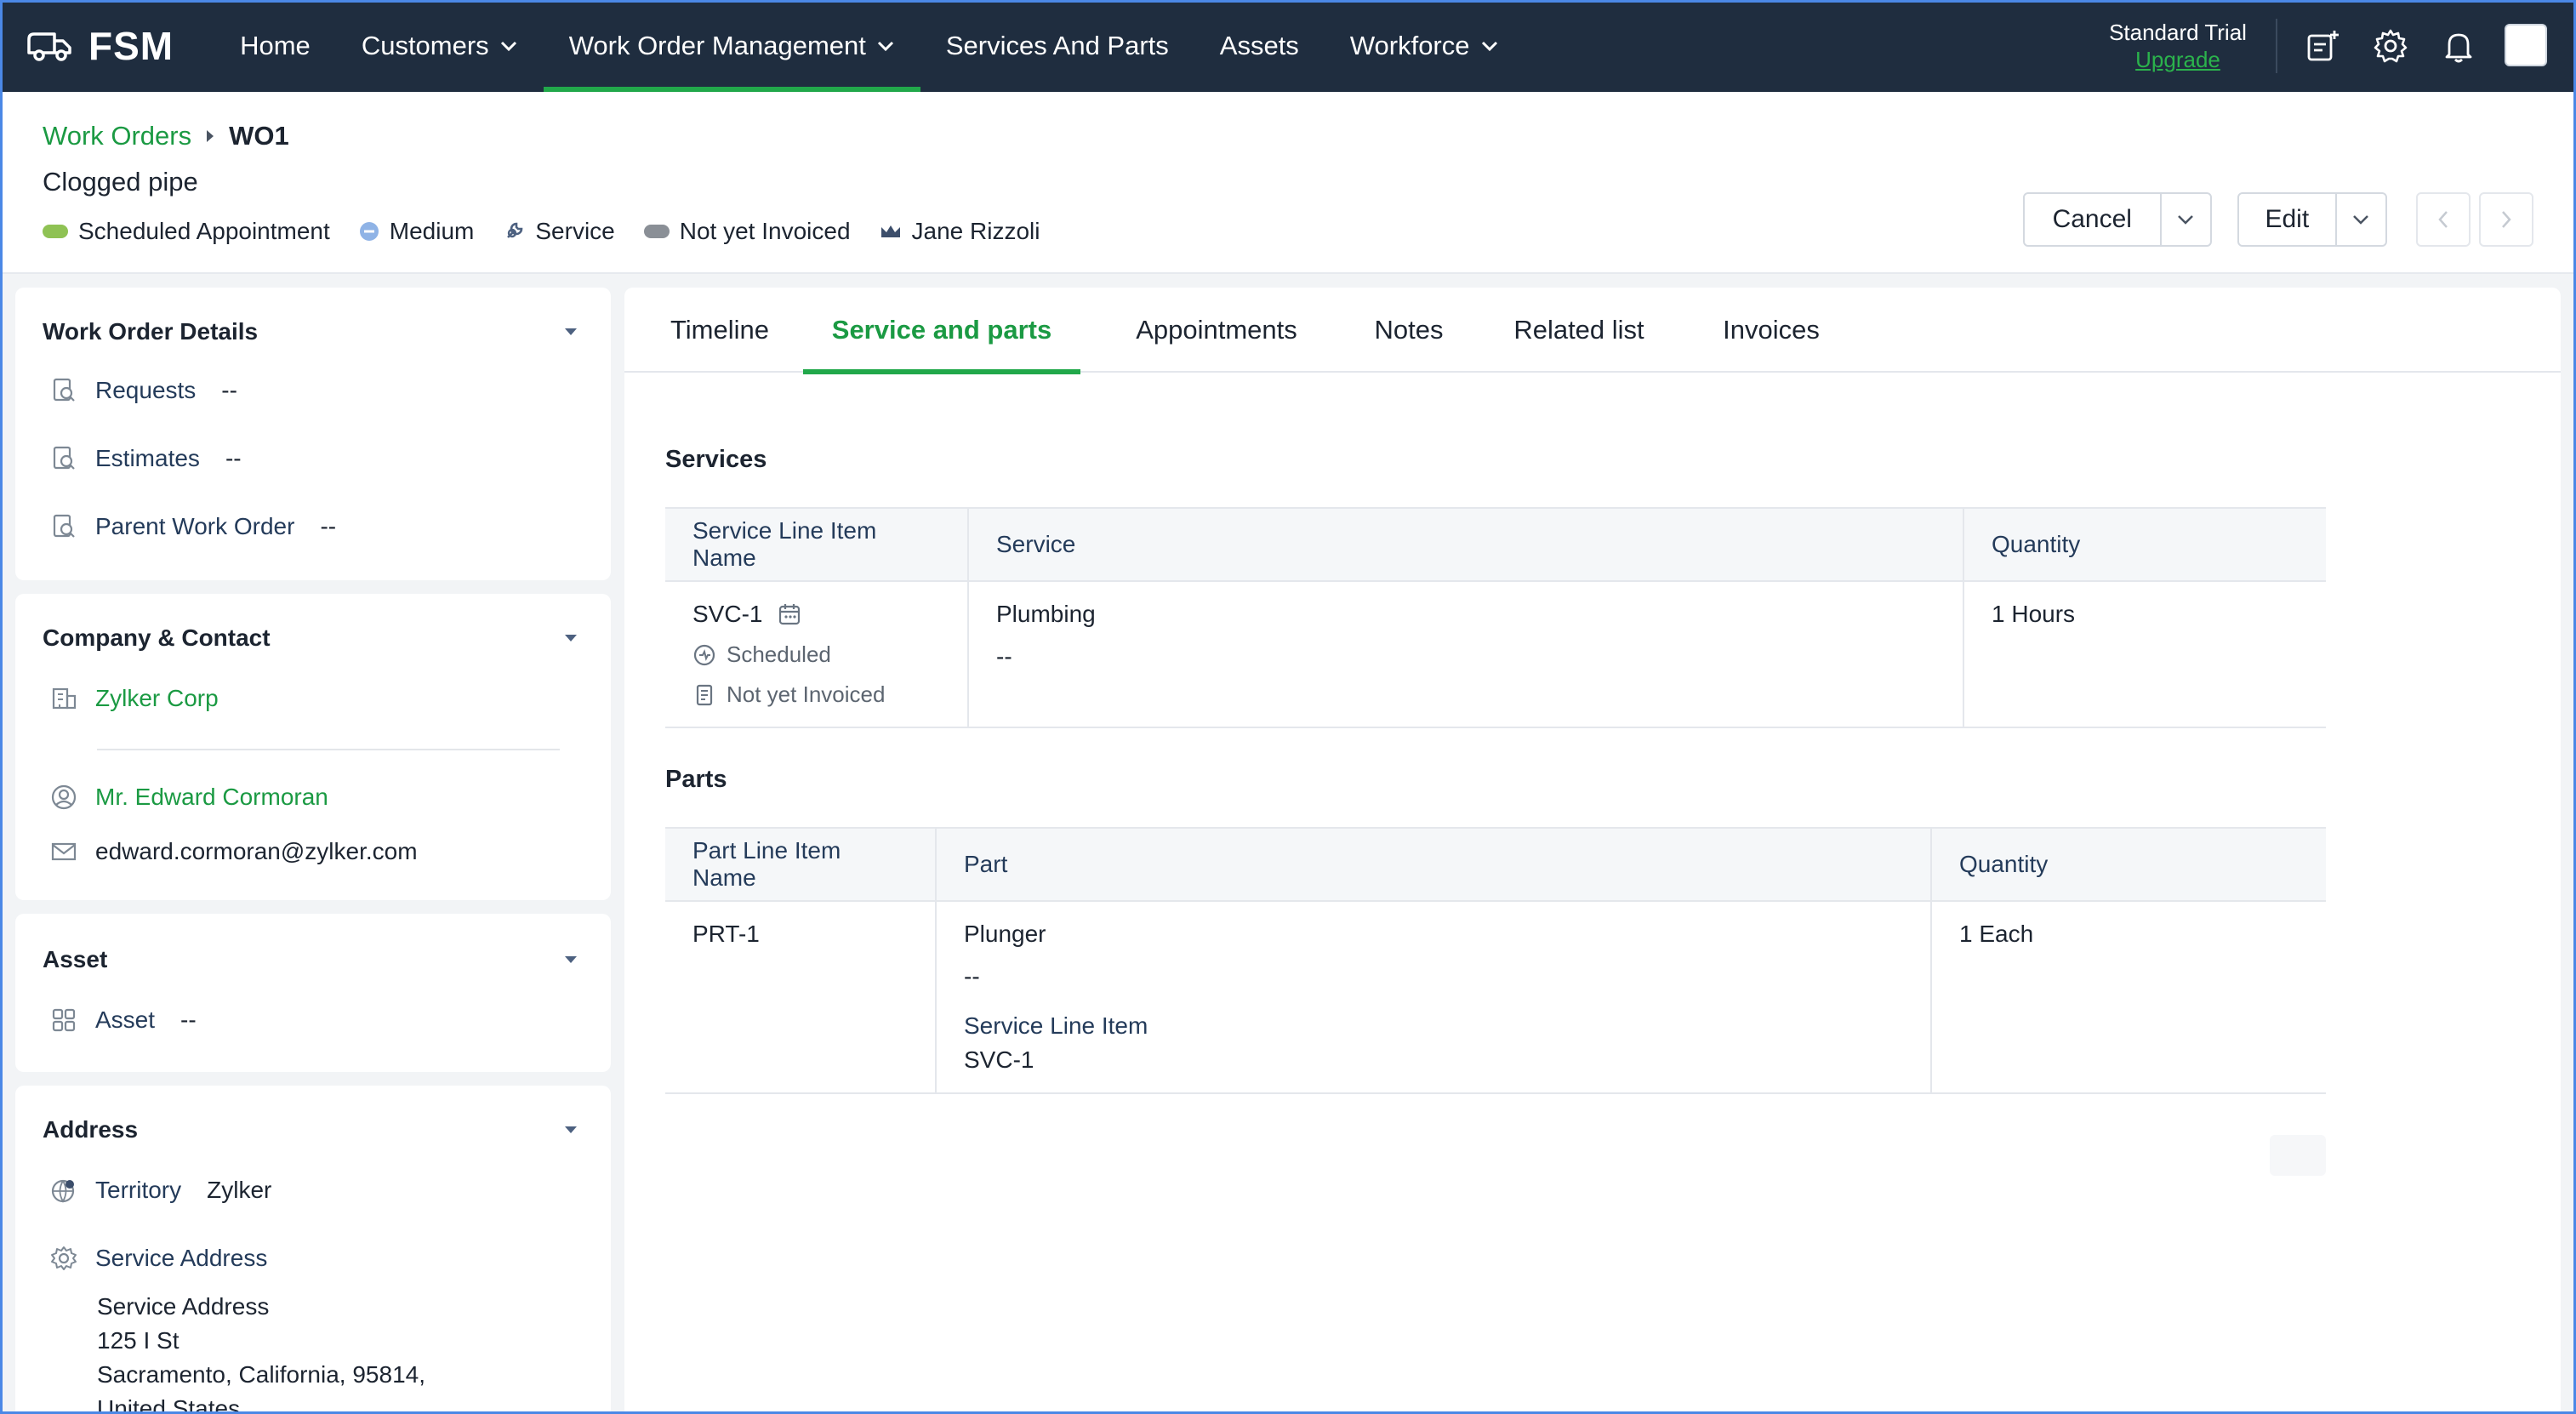 This screenshot has height=1414, width=2576. I want to click on settings-location-icon, so click(64, 1258).